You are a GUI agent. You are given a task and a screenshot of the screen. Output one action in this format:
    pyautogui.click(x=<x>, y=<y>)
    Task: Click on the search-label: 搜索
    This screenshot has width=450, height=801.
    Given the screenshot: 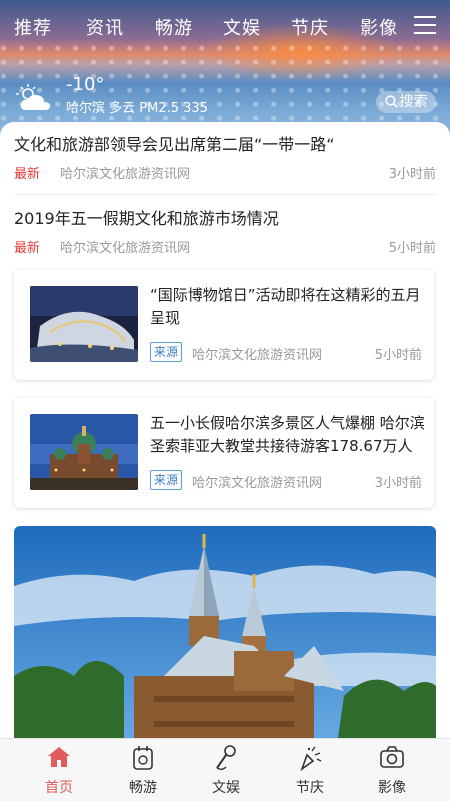 What is the action you would take?
    pyautogui.click(x=413, y=102)
    